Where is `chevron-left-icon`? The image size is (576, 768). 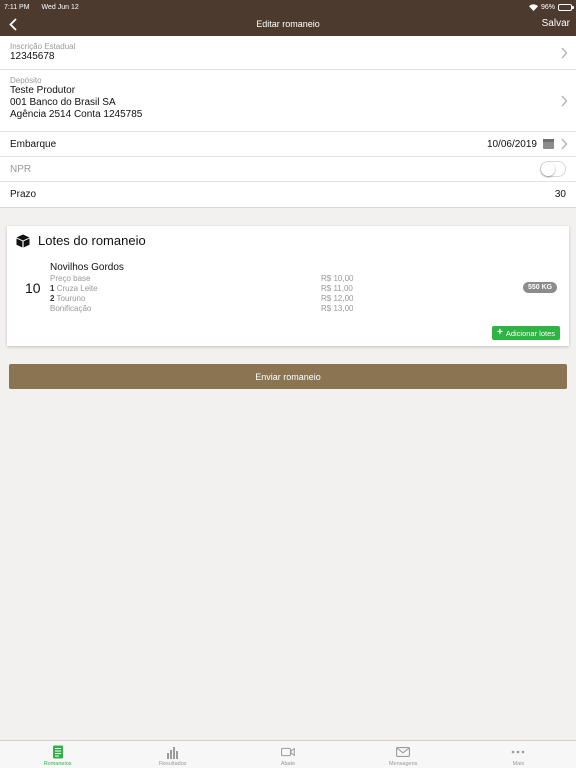 chevron-left-icon is located at coordinates (13, 24).